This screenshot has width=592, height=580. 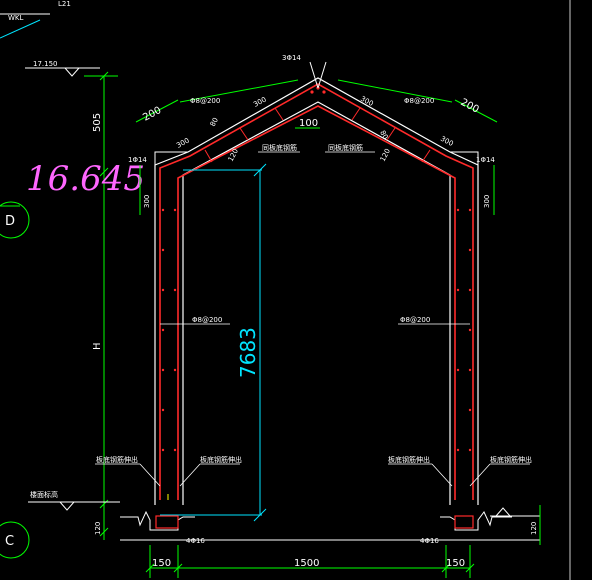 What do you see at coordinates (464, 330) in the screenshot?
I see `rebar-dots-right` at bounding box center [464, 330].